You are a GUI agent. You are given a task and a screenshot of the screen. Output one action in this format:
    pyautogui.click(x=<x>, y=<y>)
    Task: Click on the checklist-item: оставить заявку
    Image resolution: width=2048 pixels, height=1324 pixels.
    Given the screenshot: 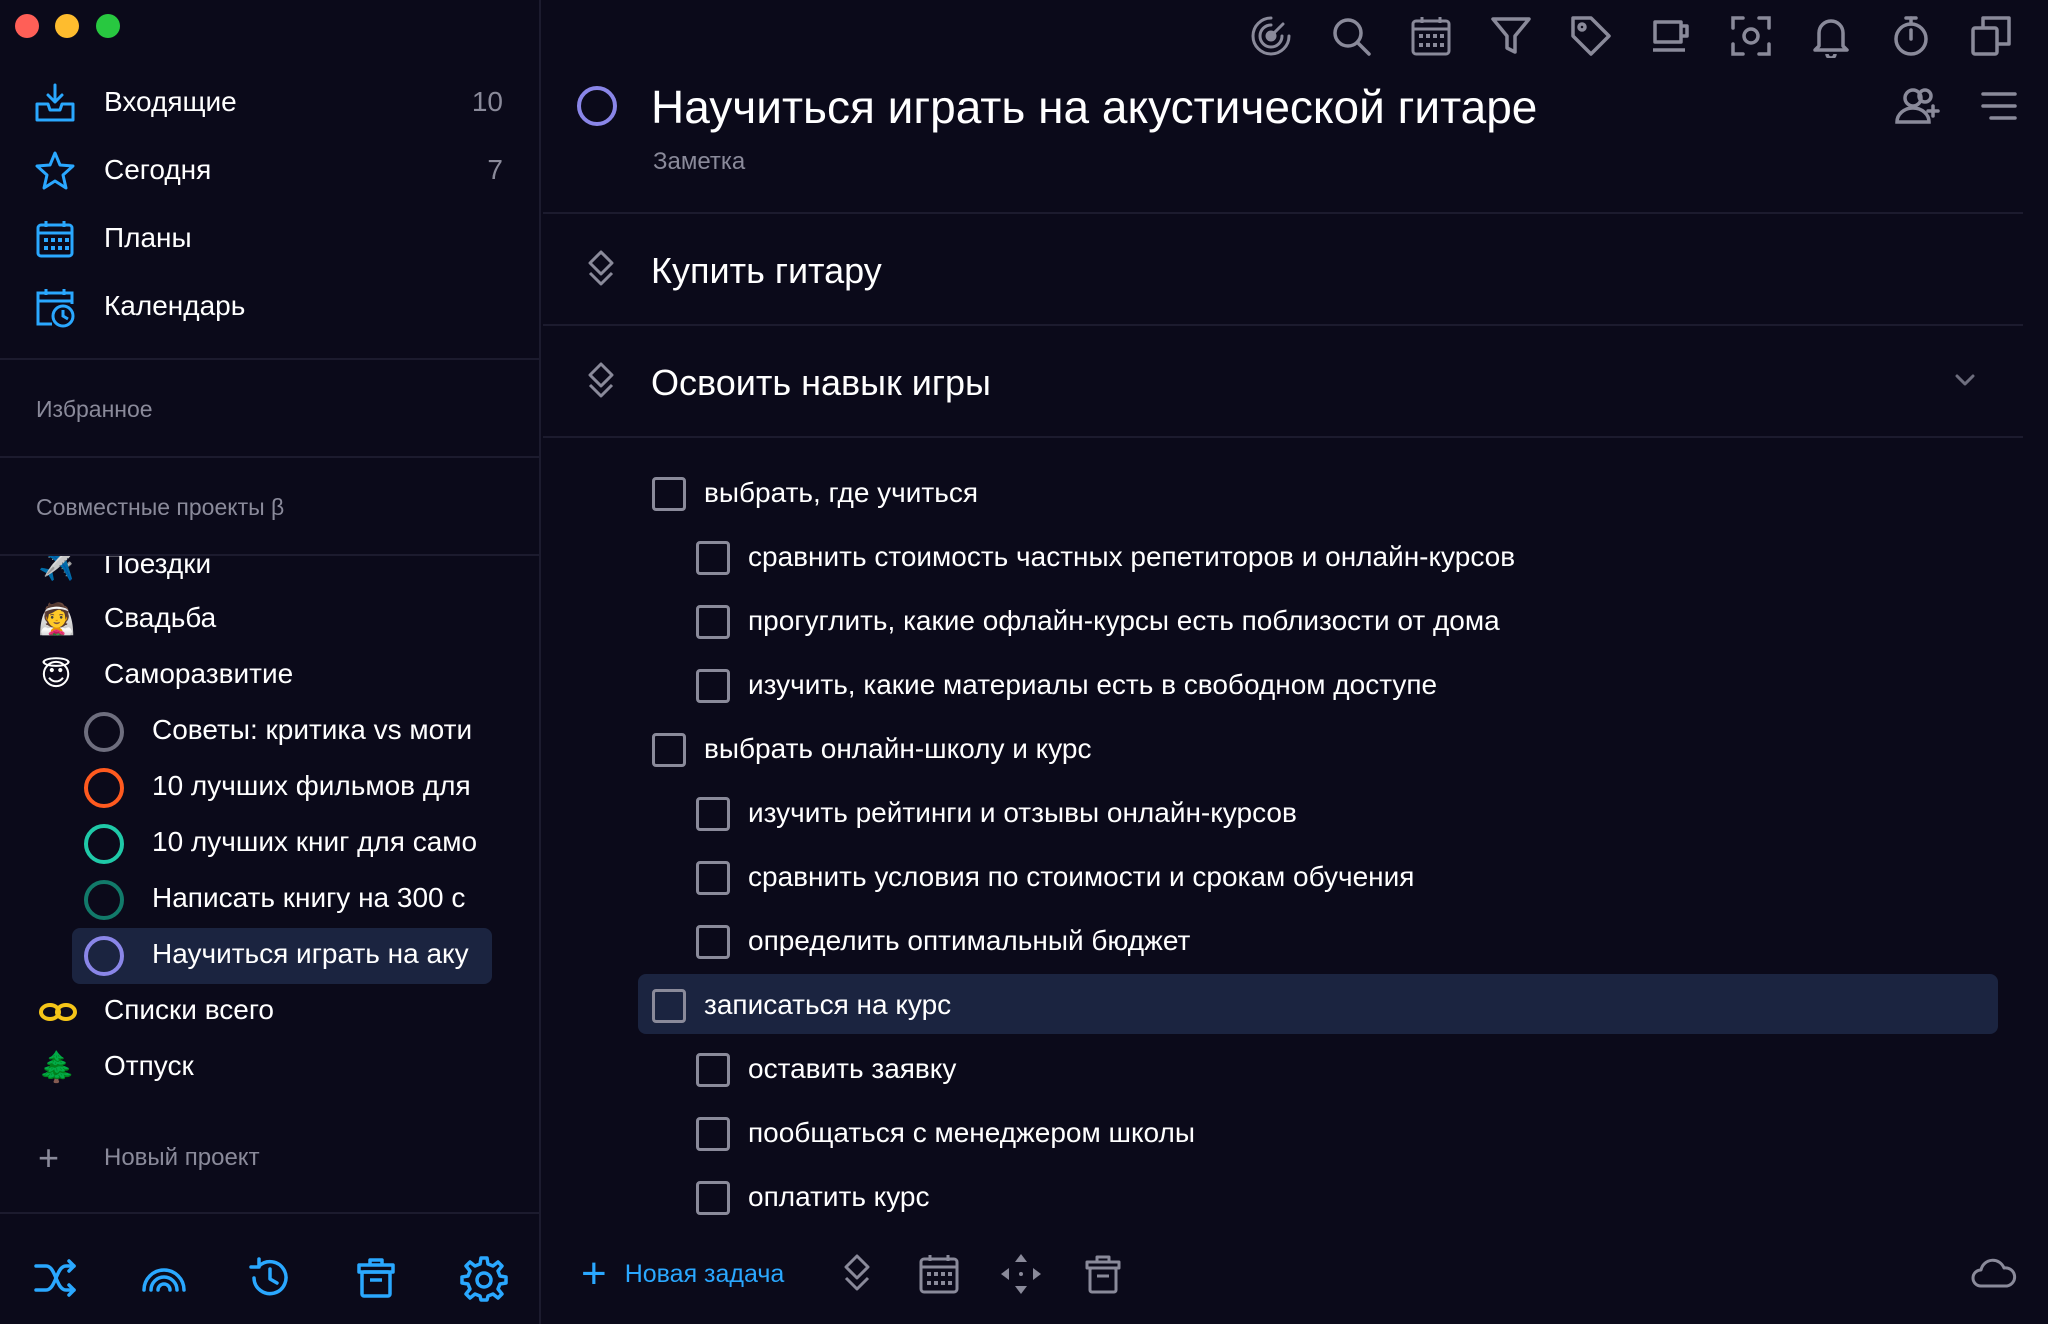 What is the action you would take?
    pyautogui.click(x=1318, y=1068)
    